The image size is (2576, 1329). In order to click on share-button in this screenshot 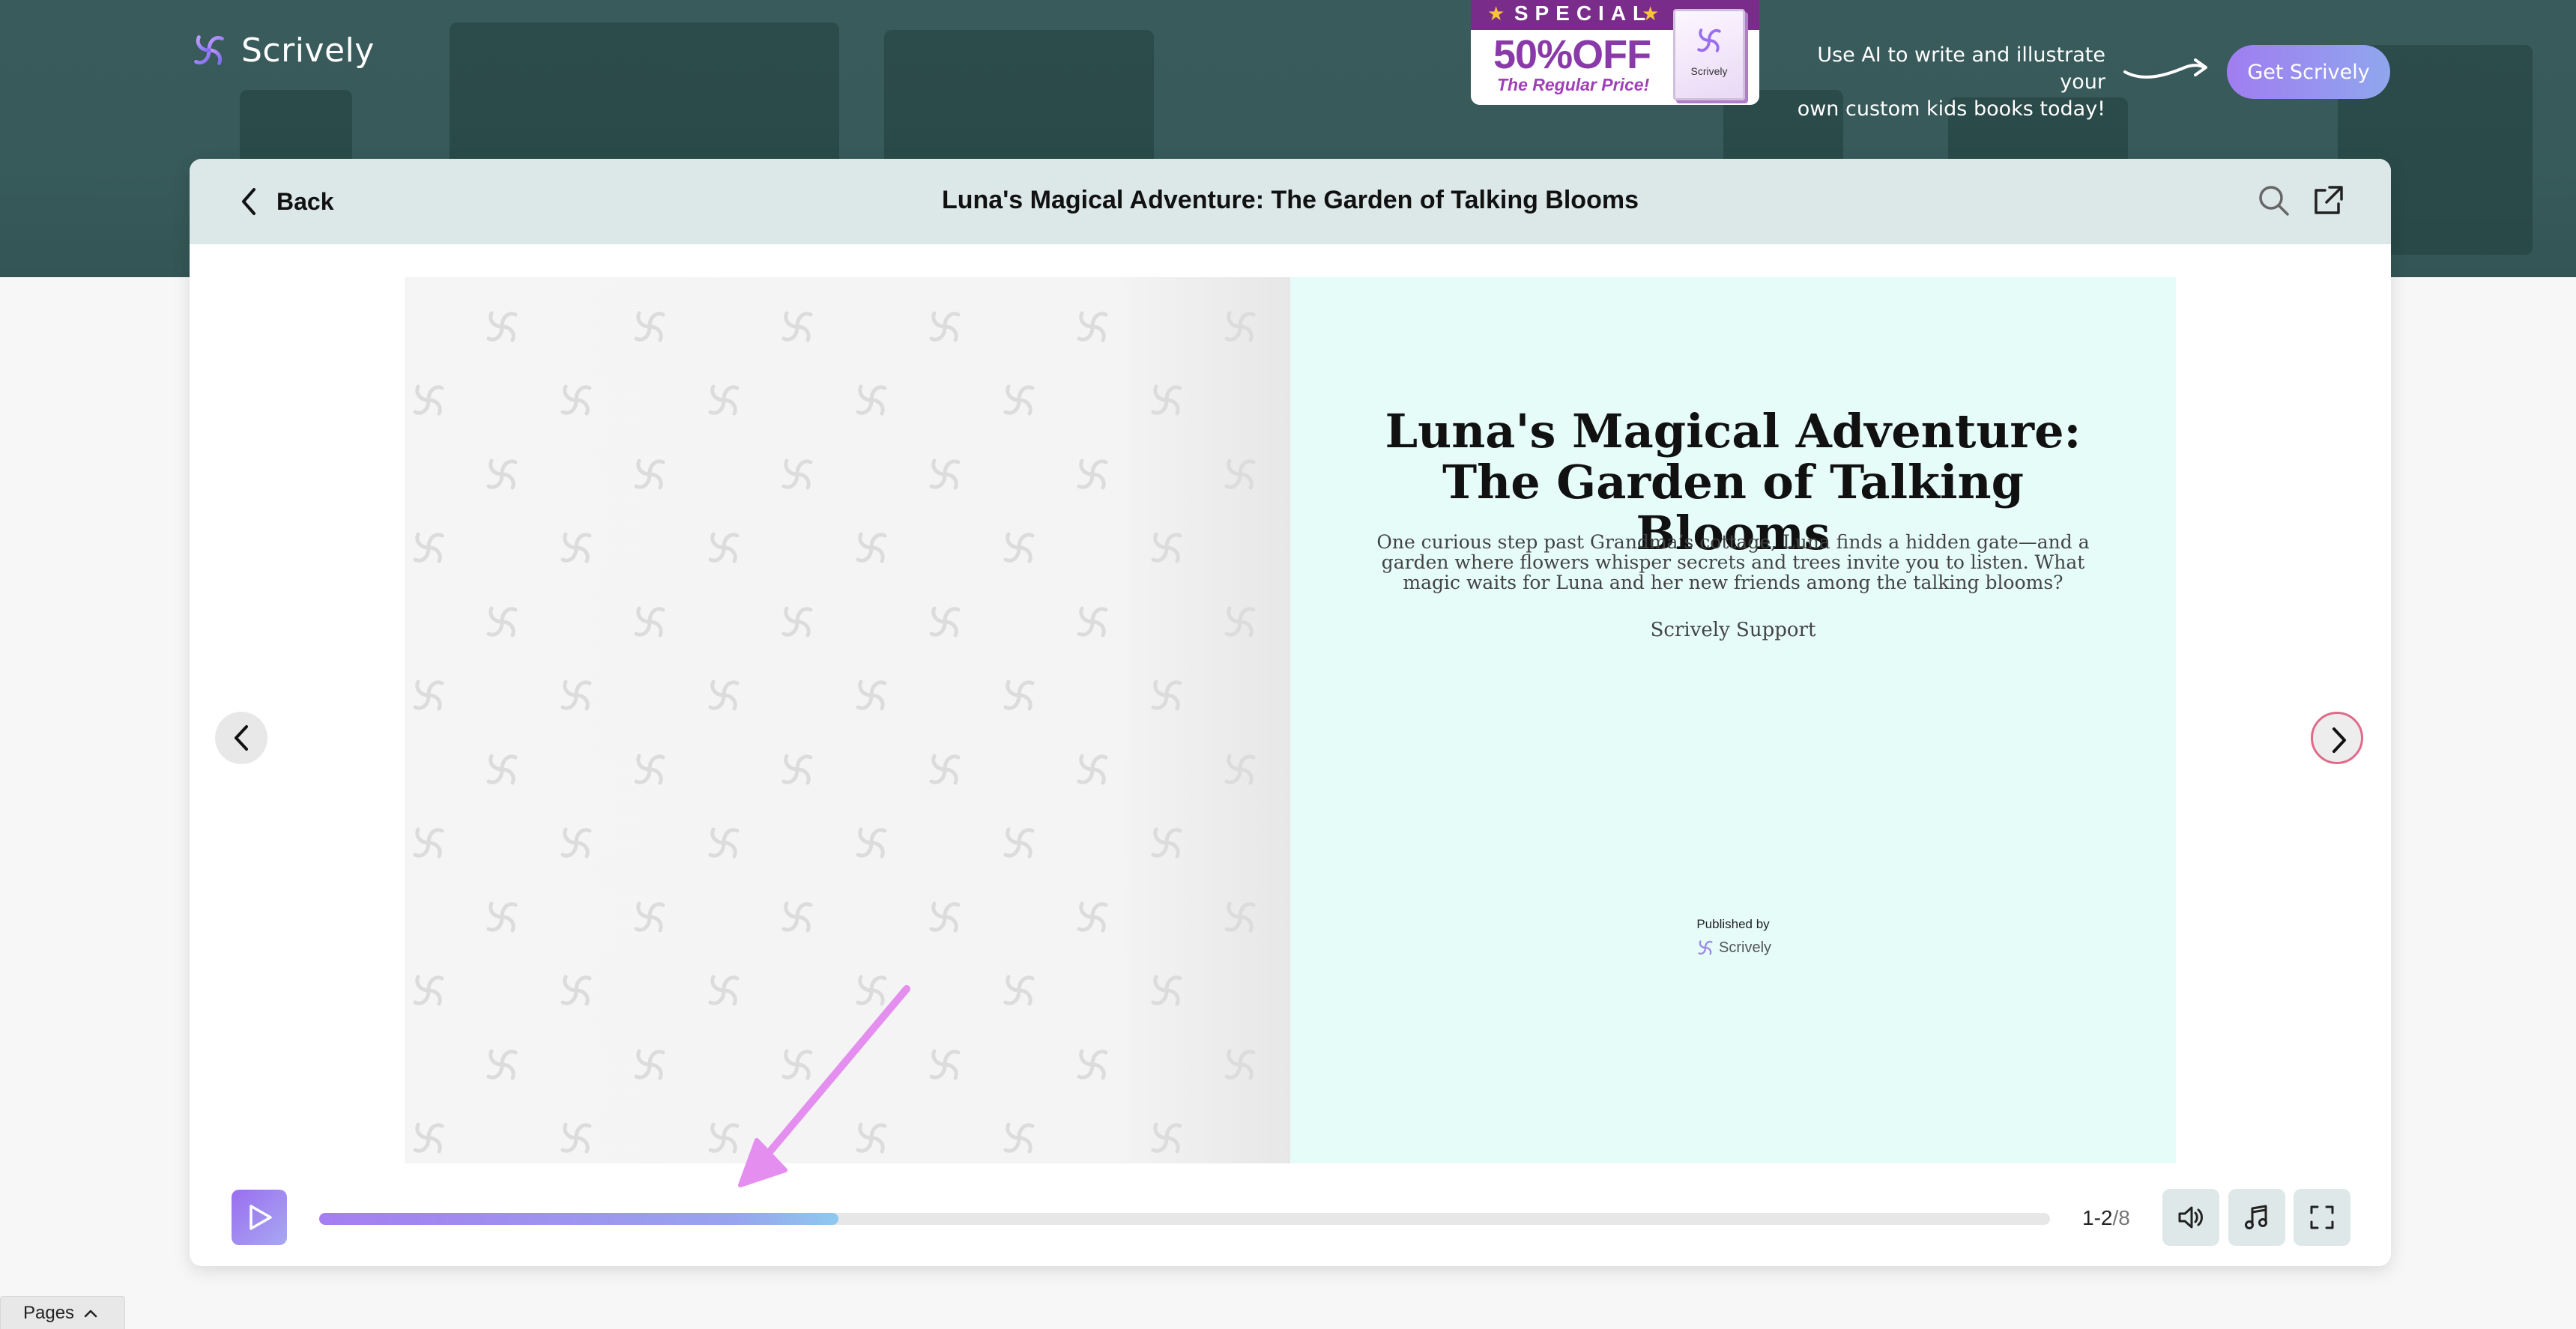, I will do `click(2328, 200)`.